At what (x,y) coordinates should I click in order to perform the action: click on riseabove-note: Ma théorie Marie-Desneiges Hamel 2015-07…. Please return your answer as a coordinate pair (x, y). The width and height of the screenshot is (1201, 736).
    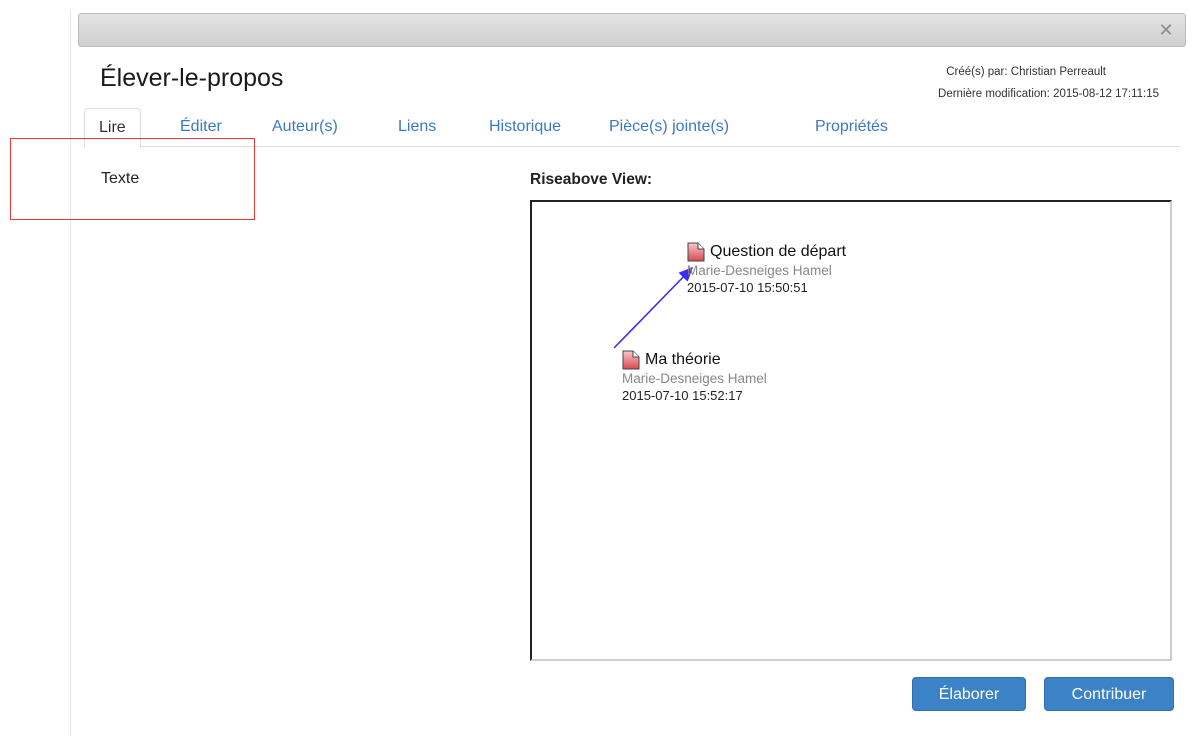
    Looking at the image, I should click on (694, 377).